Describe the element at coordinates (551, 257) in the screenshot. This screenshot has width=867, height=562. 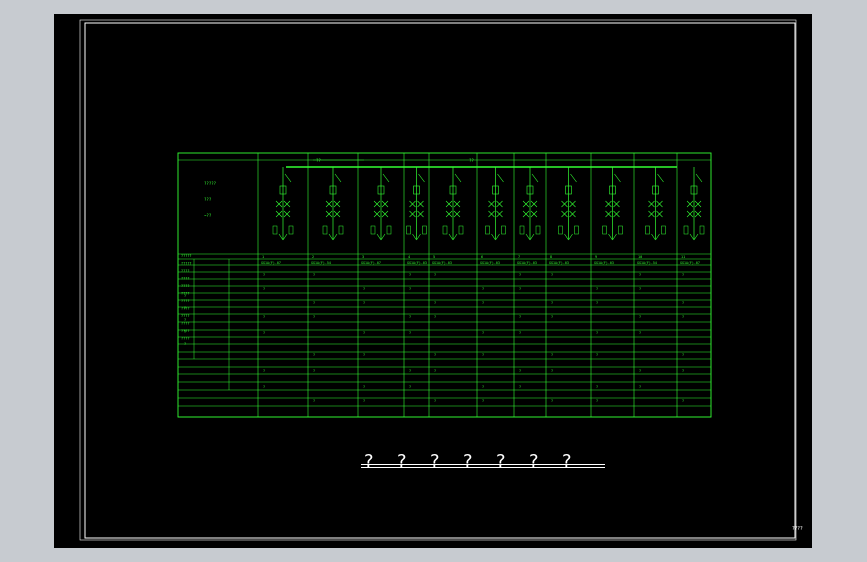
I see `panel-number: 8` at that location.